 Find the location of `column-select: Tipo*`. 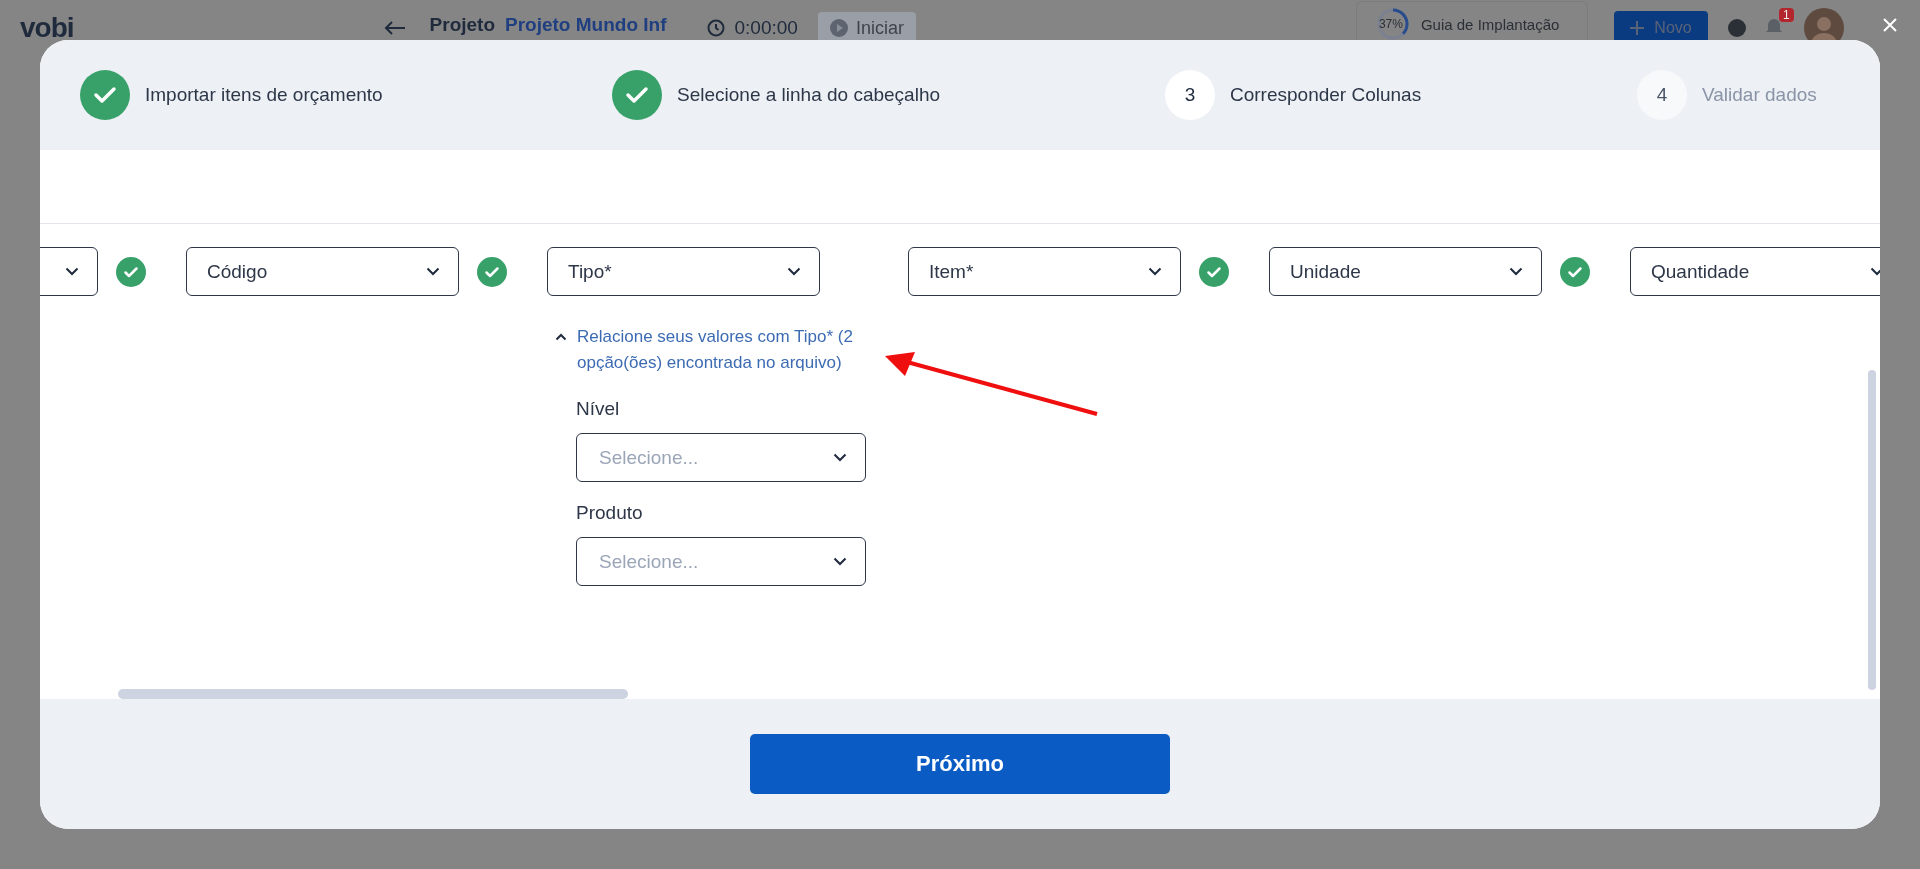

column-select: Tipo* is located at coordinates (683, 271).